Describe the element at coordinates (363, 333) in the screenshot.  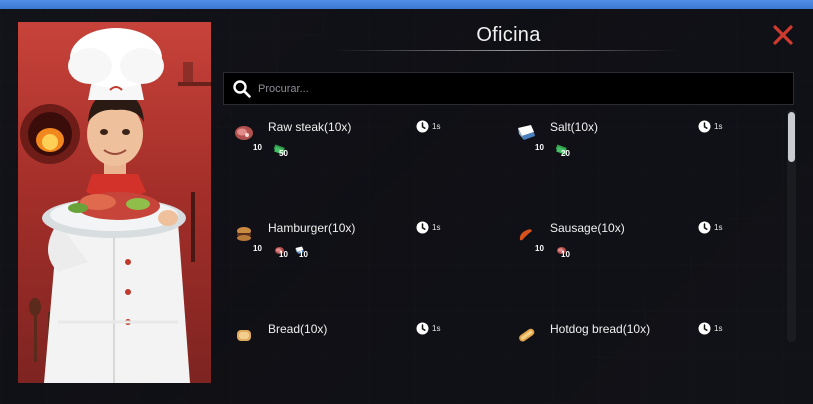
I see `recipe-item: Bread(10x) 1s` at that location.